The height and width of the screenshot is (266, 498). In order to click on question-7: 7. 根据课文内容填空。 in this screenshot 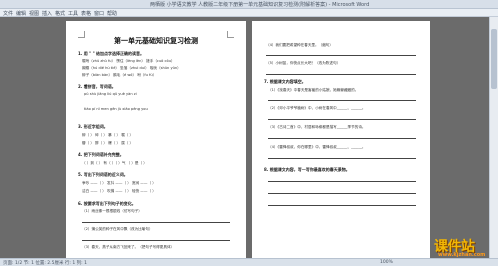, I will do `click(285, 81)`.